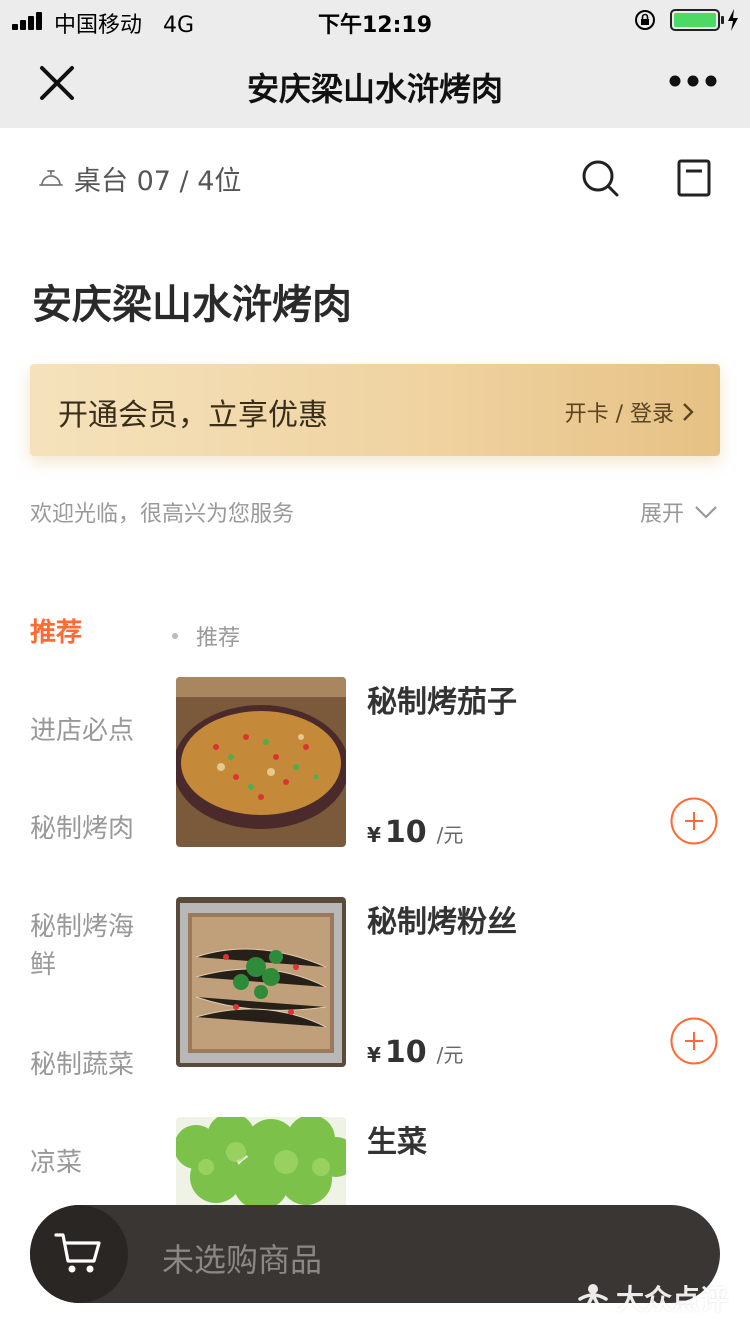  What do you see at coordinates (158, 181) in the screenshot?
I see `table-label: 桌台 07 / 4位` at bounding box center [158, 181].